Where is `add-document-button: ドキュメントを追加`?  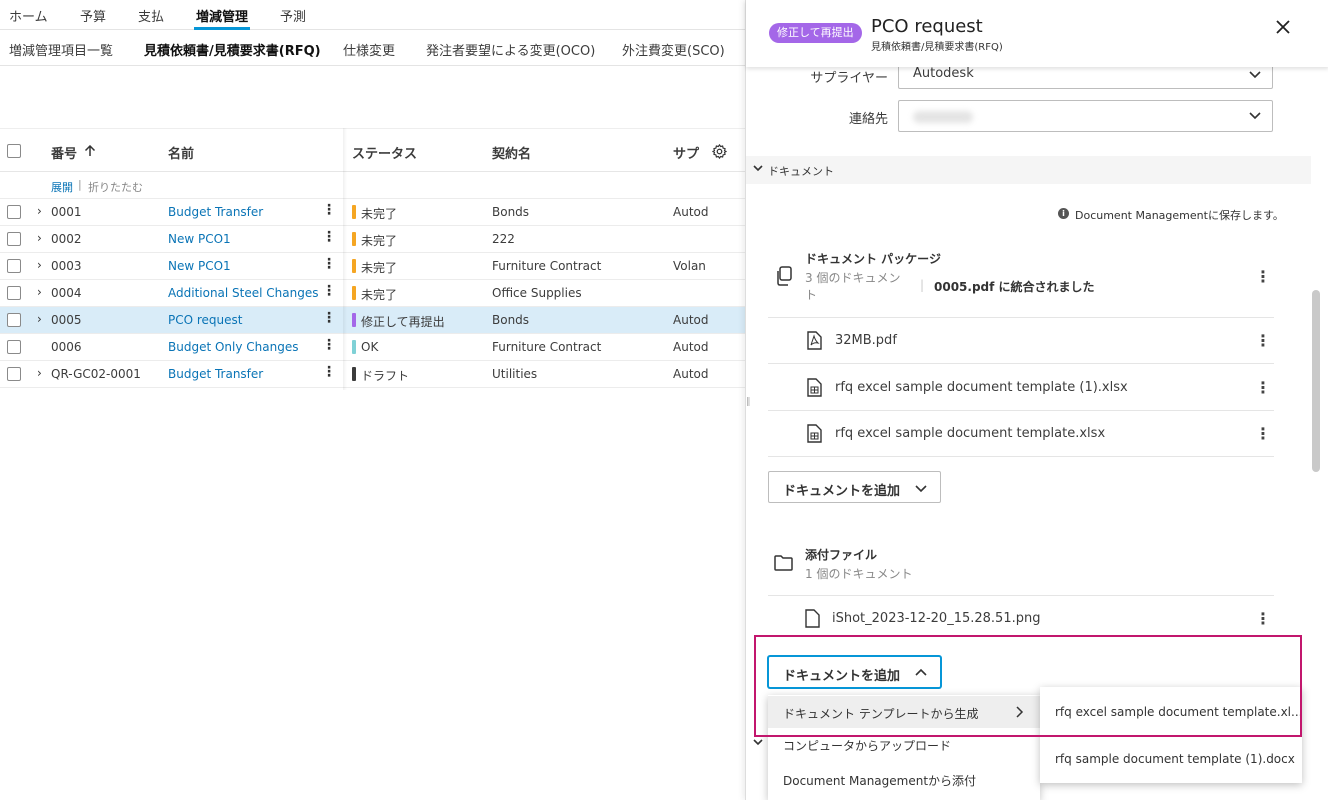 add-document-button: ドキュメントを追加 is located at coordinates (854, 487).